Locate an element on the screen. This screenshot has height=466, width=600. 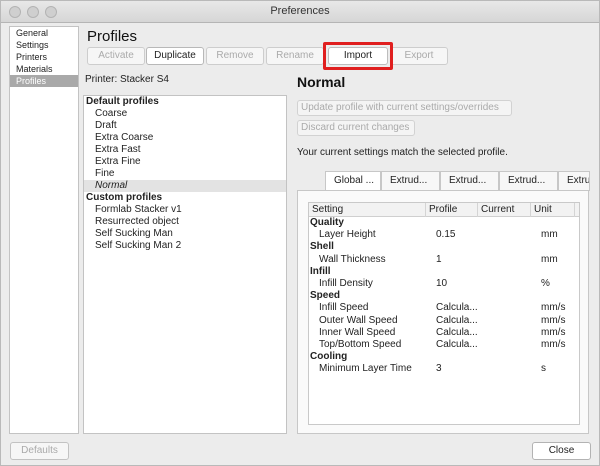
table-category-row: Quality is located at coordinates (444, 223).